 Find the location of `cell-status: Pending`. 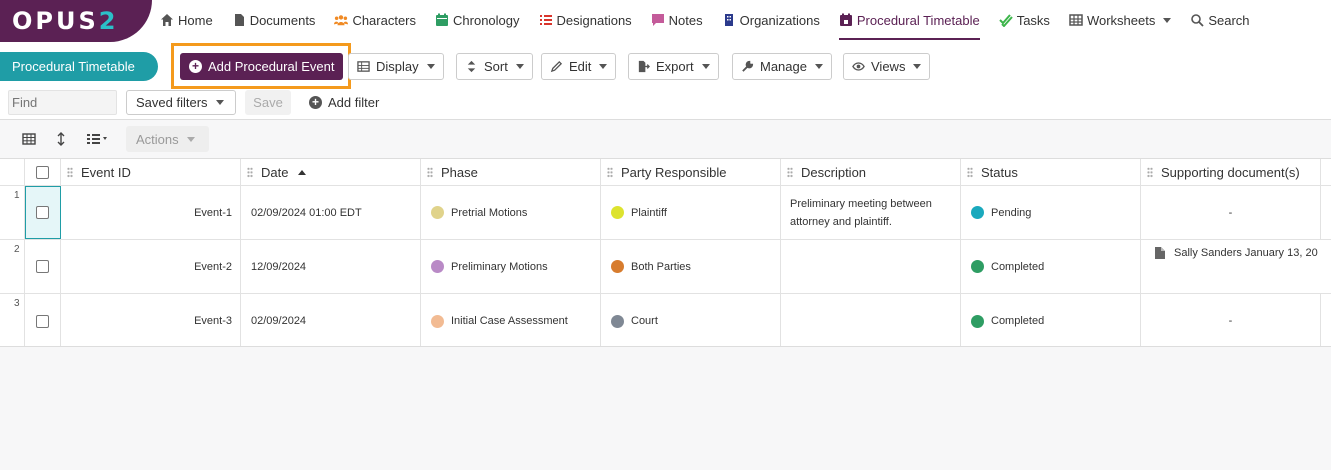

cell-status: Pending is located at coordinates (1051, 212).